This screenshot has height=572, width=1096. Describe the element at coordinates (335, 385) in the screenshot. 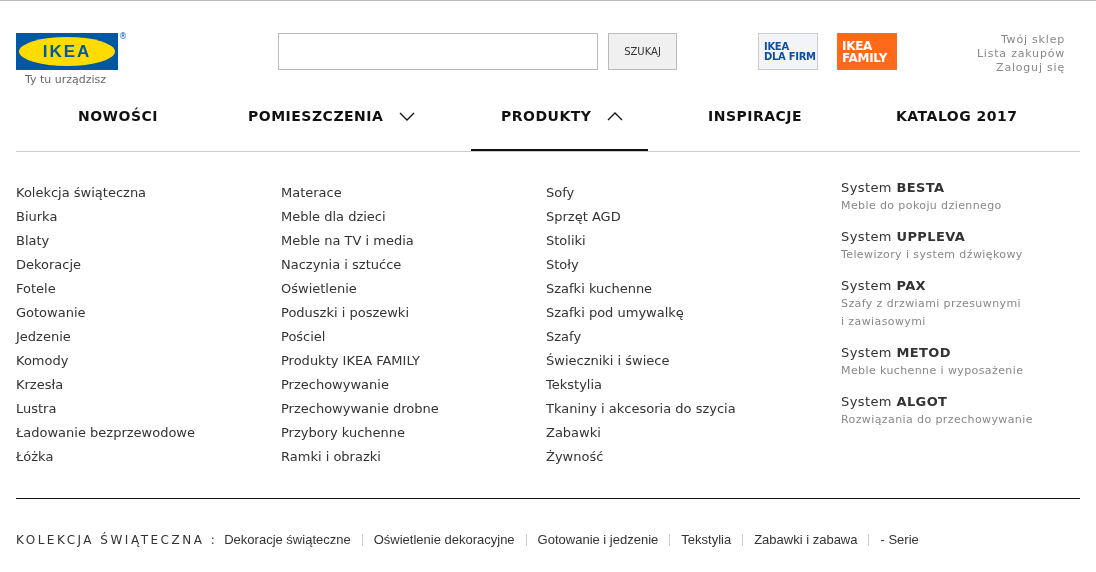

I see `category-link: Przechowywanie` at that location.